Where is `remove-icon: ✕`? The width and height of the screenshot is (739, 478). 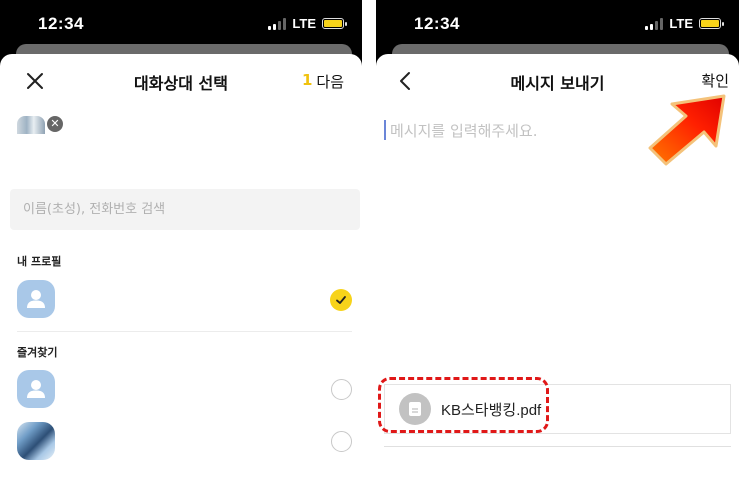 remove-icon: ✕ is located at coordinates (55, 123).